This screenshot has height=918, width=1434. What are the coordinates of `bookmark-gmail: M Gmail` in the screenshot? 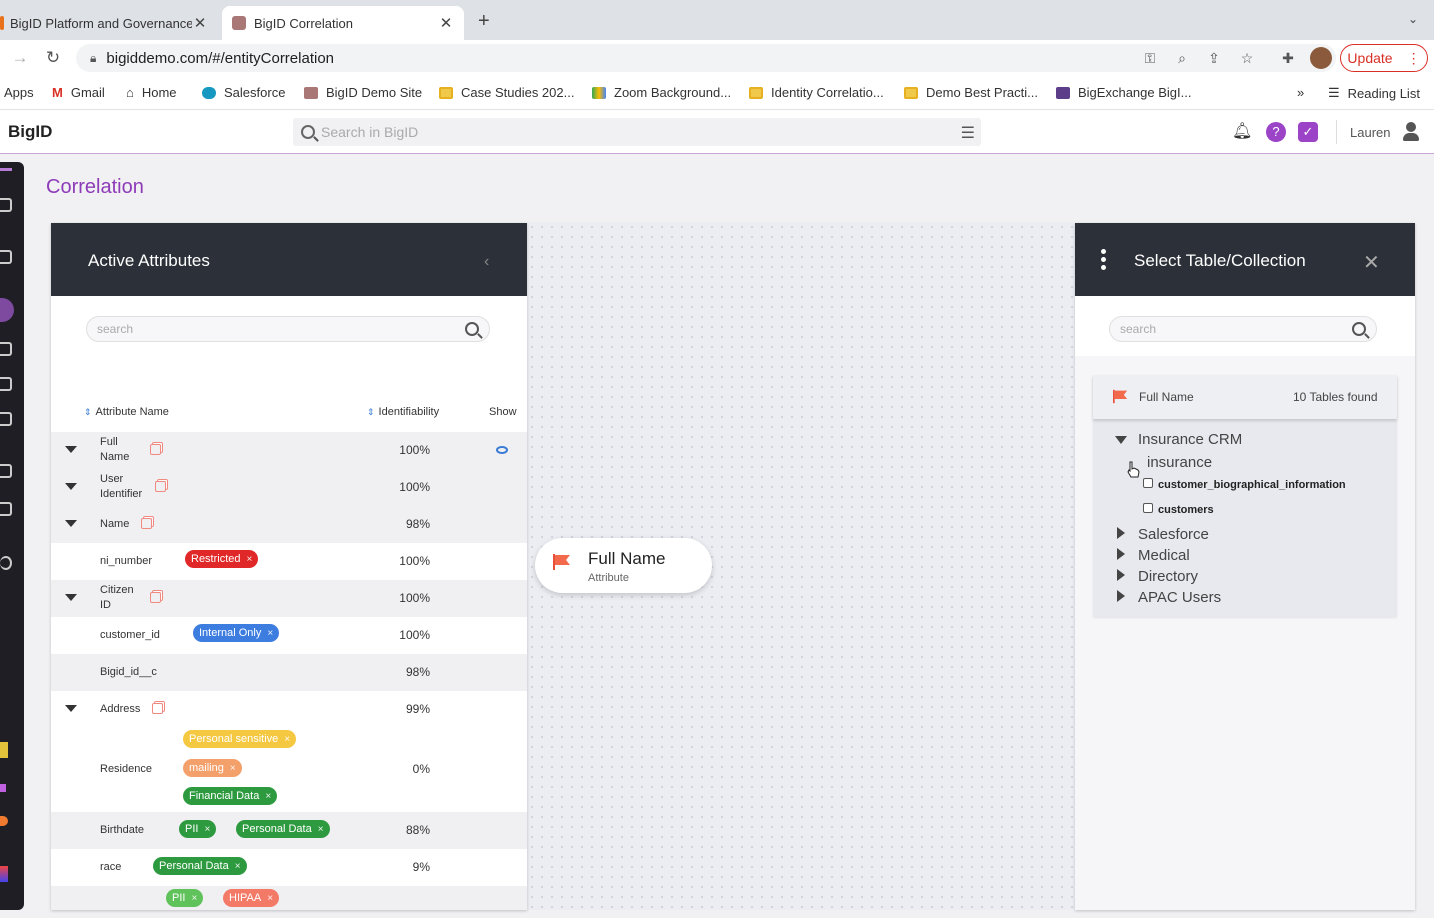 It's located at (78, 92).